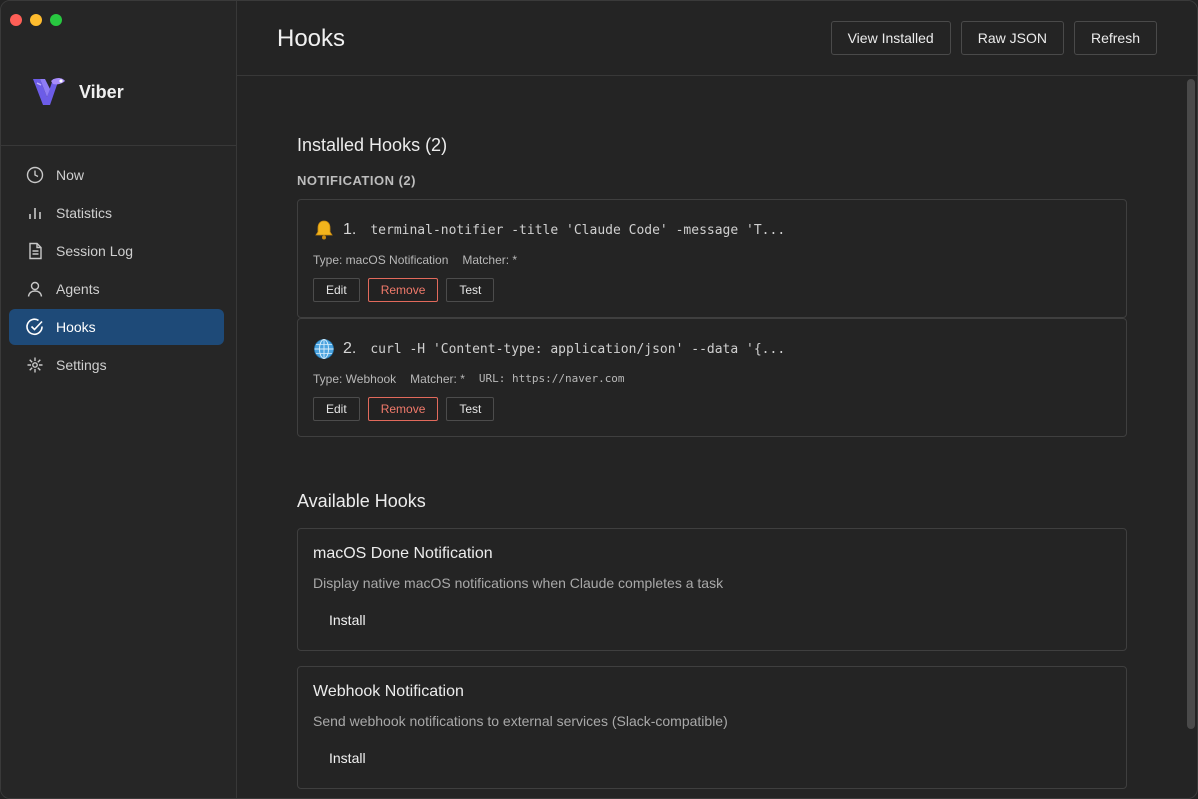 This screenshot has width=1198, height=799. I want to click on sidebar-item-label: Statistics, so click(84, 213).